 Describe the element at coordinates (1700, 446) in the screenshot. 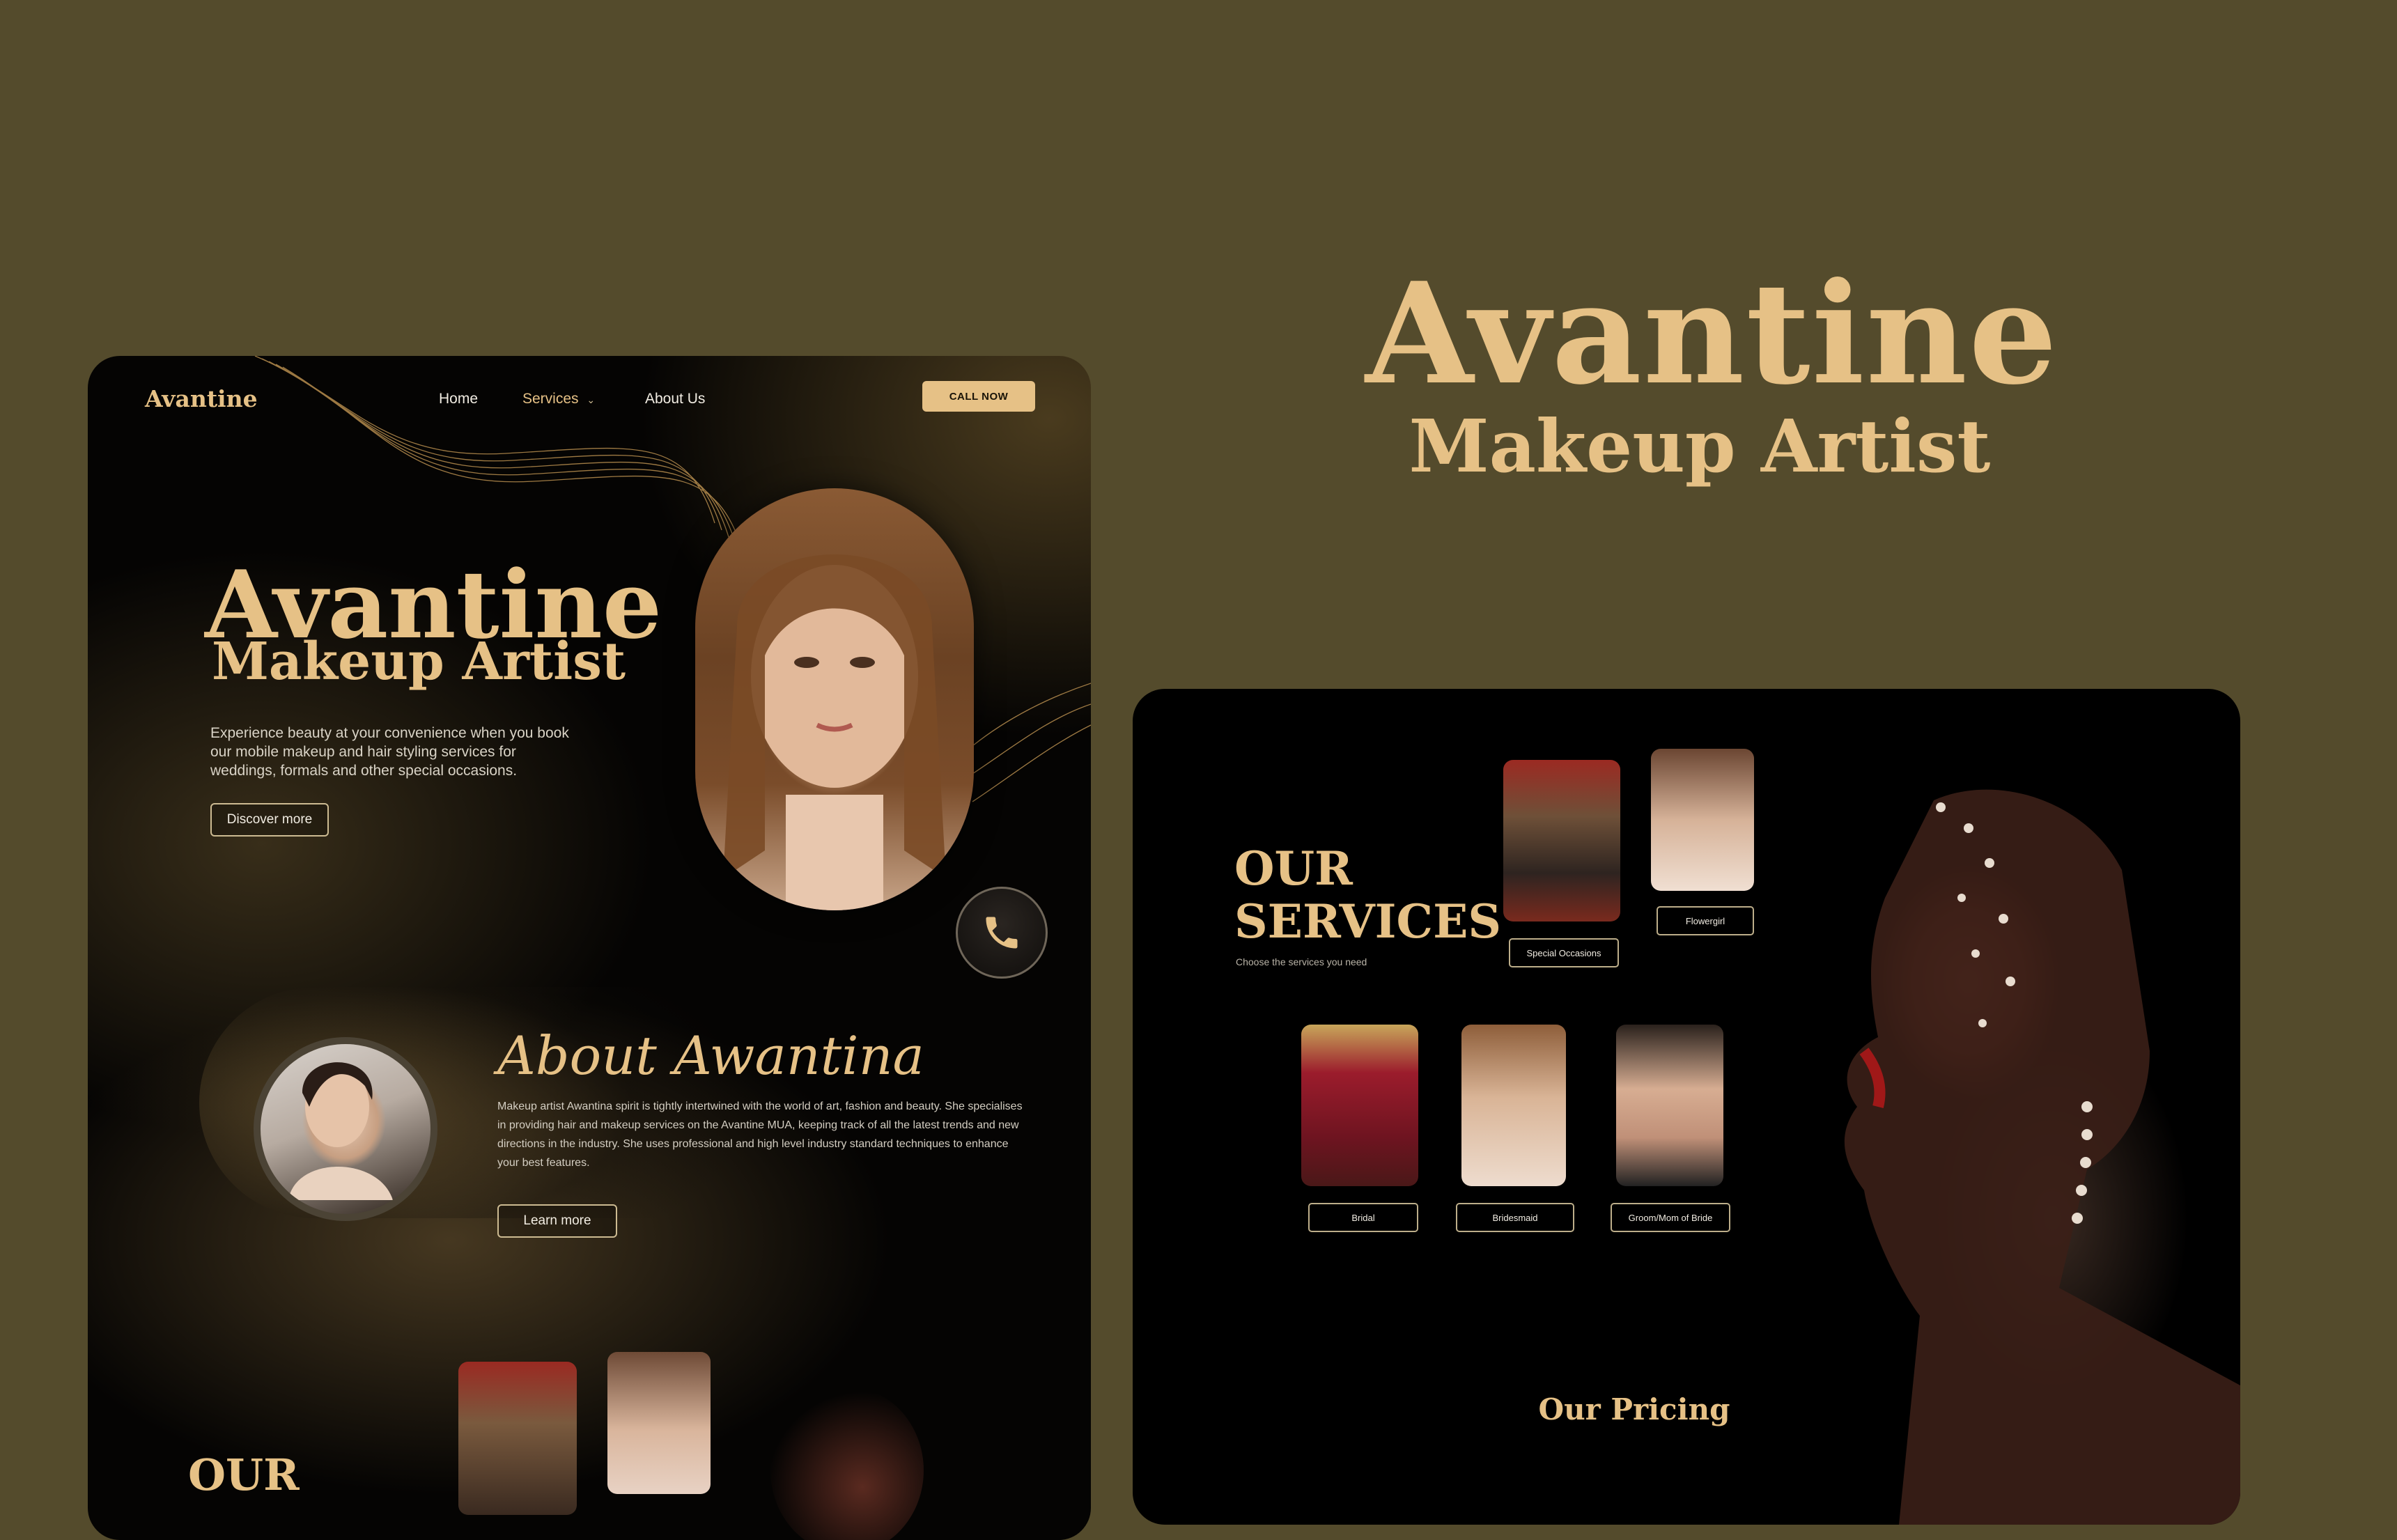

I see `hero-brand-subtitle: Makeup Artist` at that location.